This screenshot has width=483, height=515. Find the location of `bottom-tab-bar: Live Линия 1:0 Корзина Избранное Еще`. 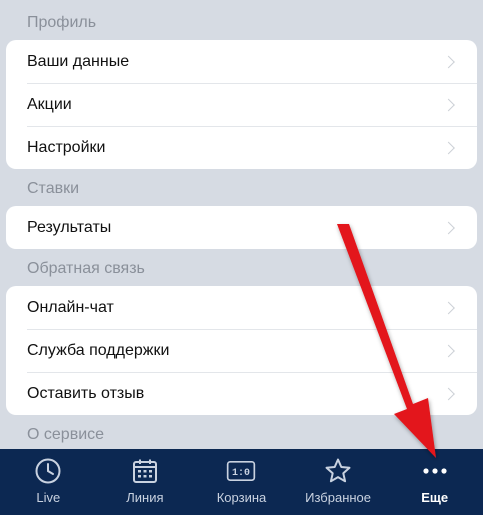

bottom-tab-bar: Live Линия 1:0 Корзина Избранное Еще is located at coordinates (241, 482).